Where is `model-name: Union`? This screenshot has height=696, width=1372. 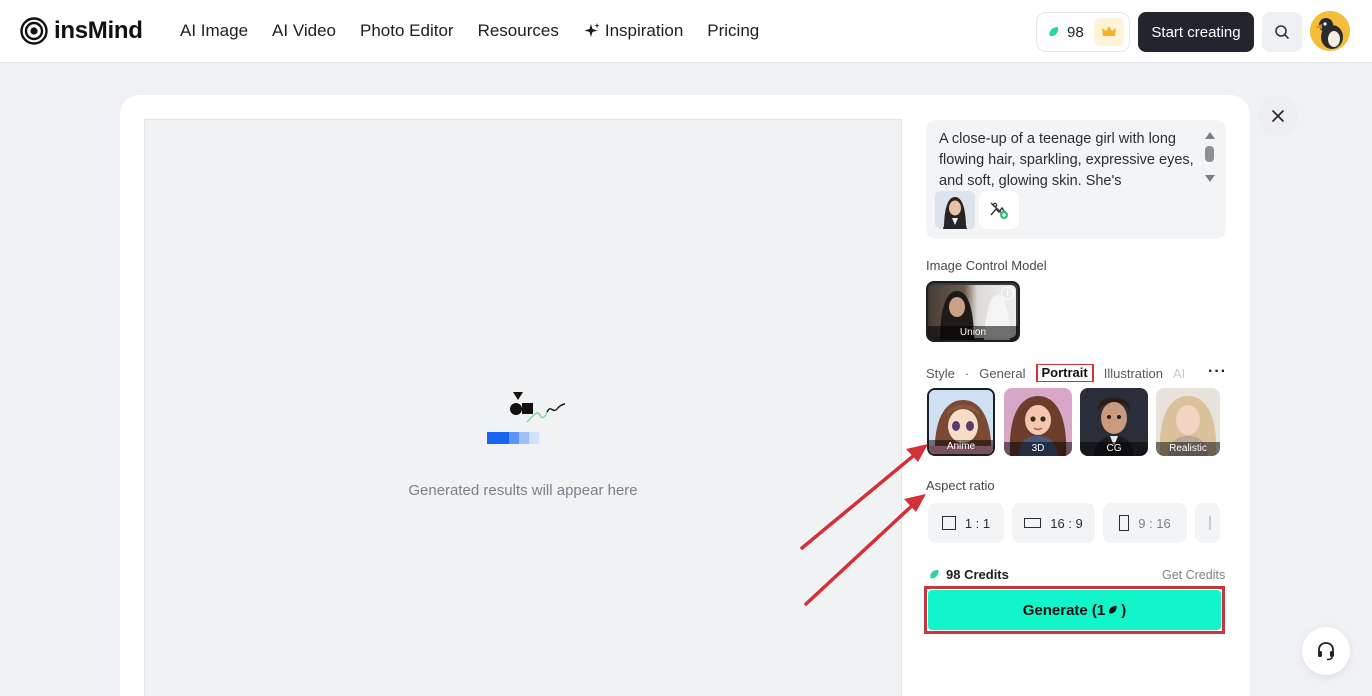
model-name: Union is located at coordinates (973, 333).